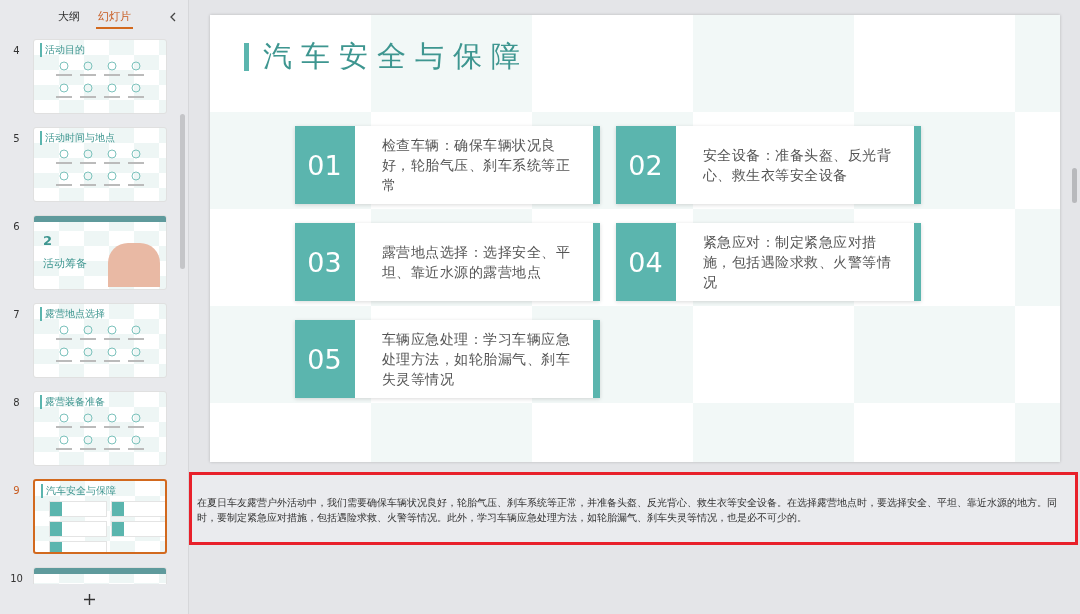 Image resolution: width=1080 pixels, height=614 pixels. Describe the element at coordinates (77, 138) in the screenshot. I see `thumbnail-title: 活动时间与地点` at that location.